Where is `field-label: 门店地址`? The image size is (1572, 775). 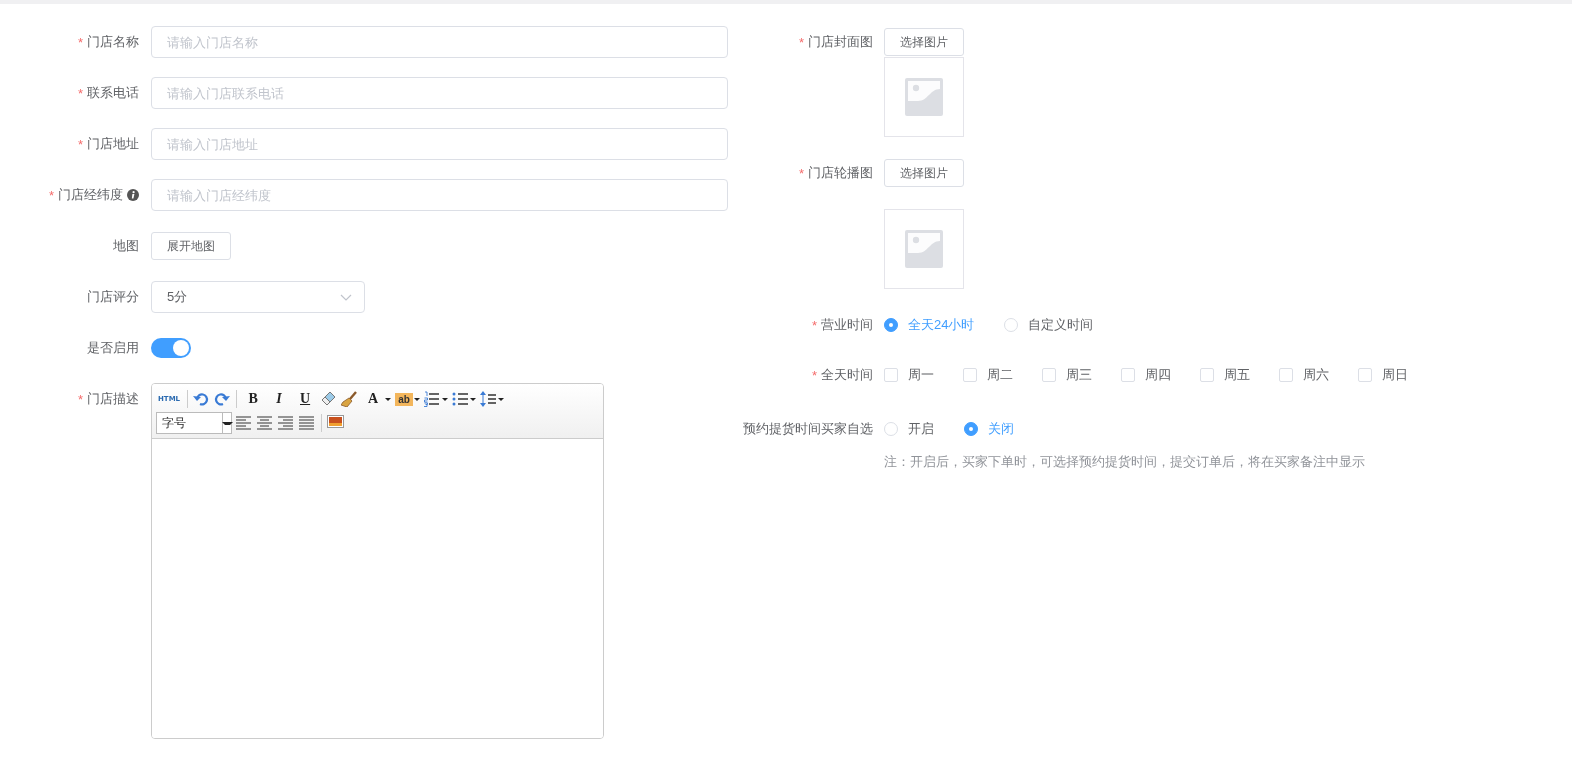 field-label: 门店地址 is located at coordinates (113, 144).